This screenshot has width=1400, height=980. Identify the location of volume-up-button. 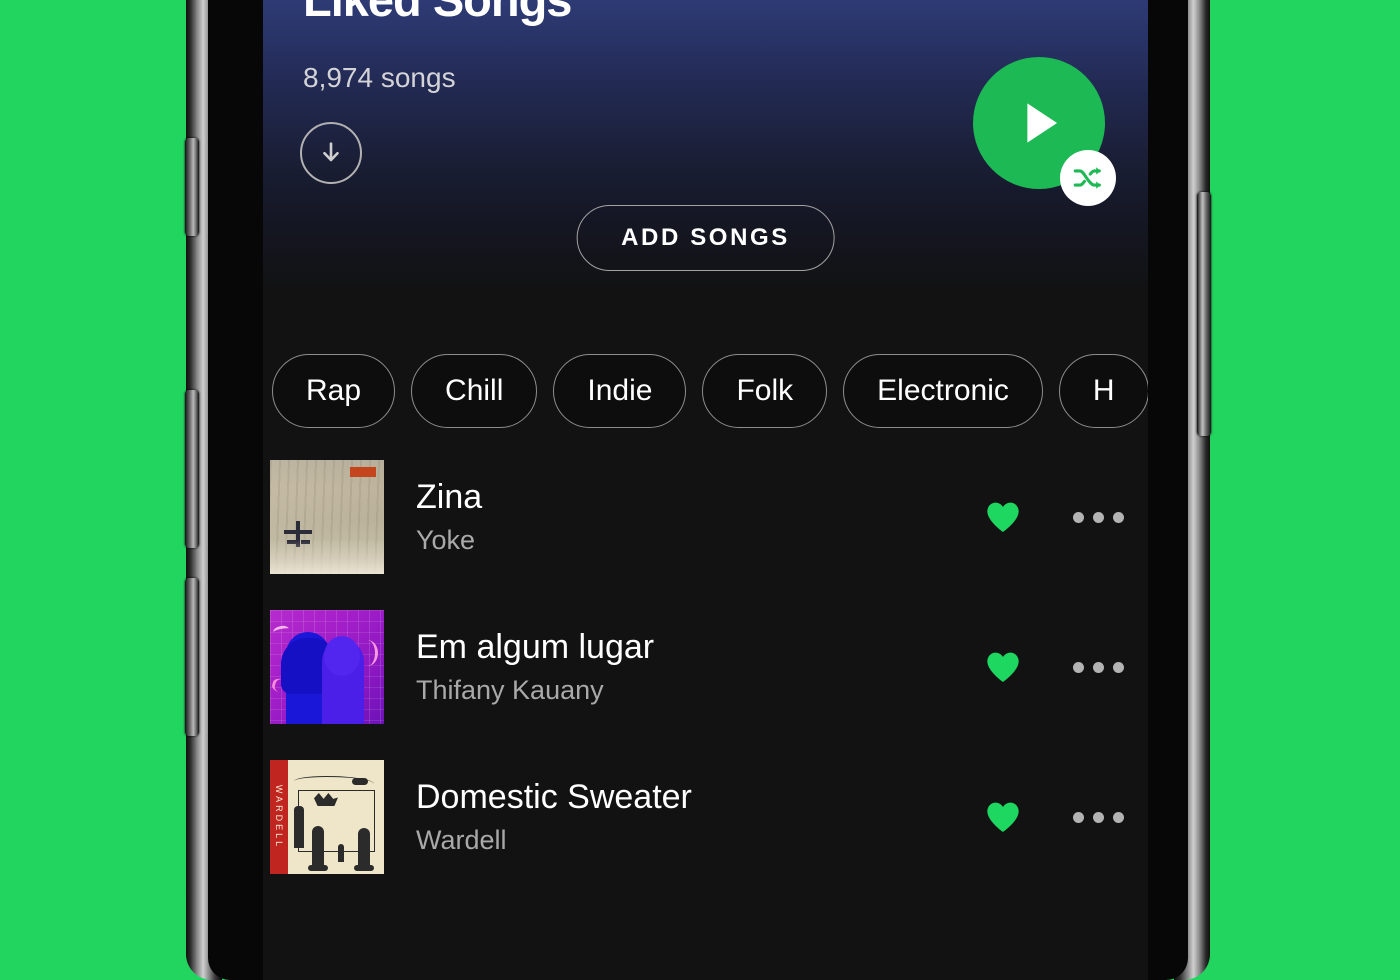
(192, 469).